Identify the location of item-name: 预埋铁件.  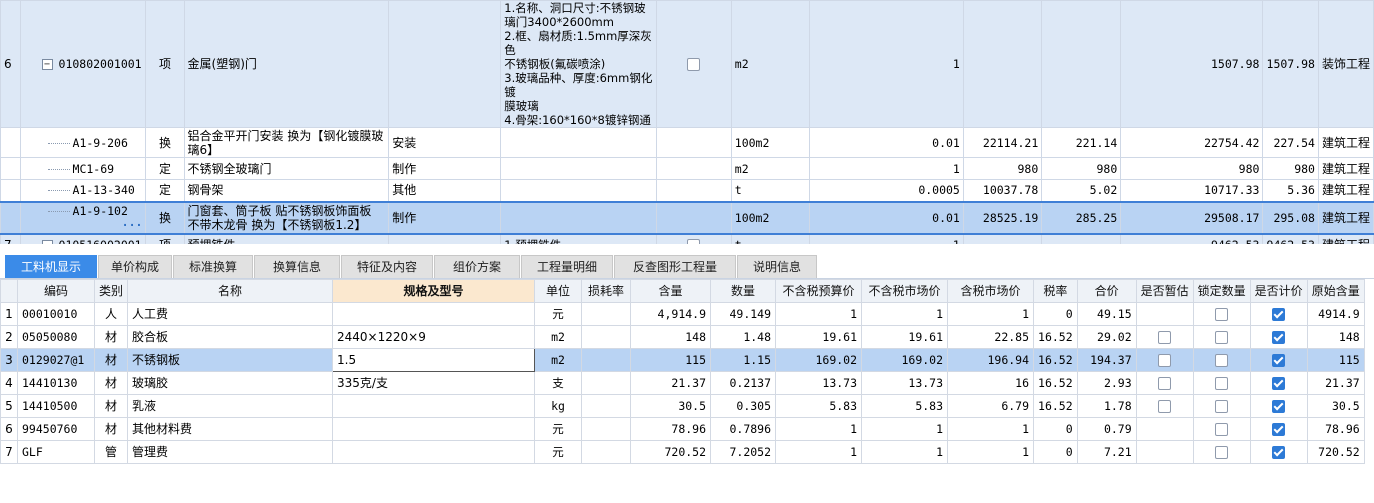
(286, 238).